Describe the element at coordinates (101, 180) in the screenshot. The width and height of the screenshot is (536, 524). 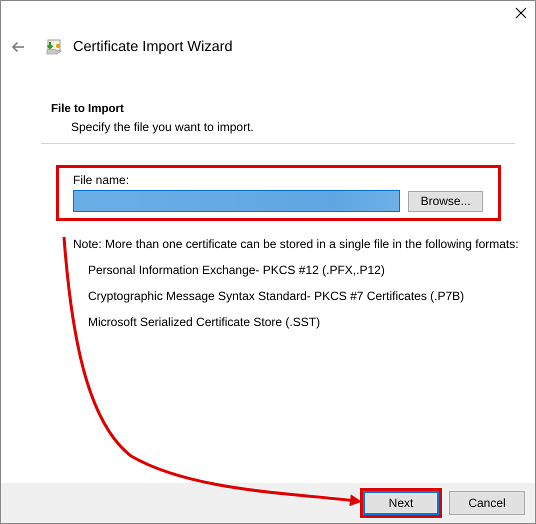
I see `field-label: File name:` at that location.